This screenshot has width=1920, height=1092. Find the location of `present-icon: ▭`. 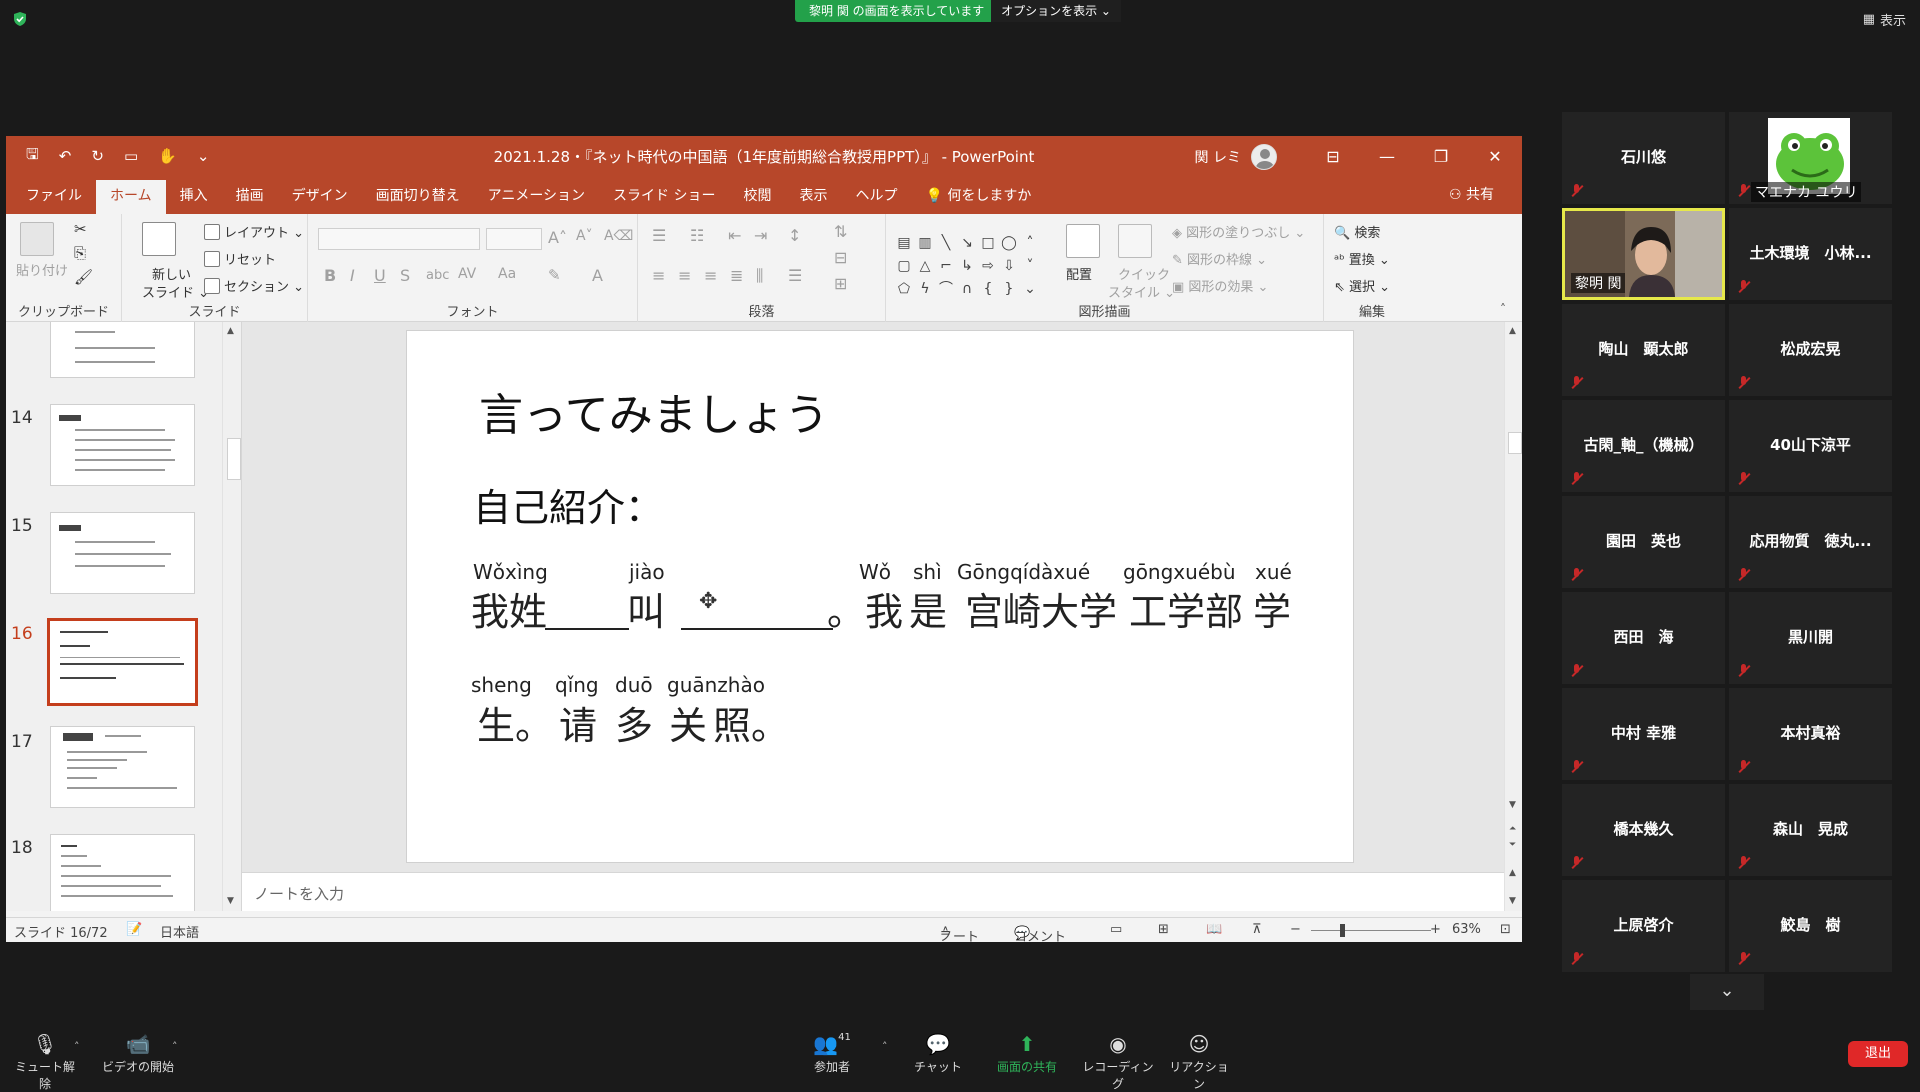

present-icon: ▭ is located at coordinates (131, 156).